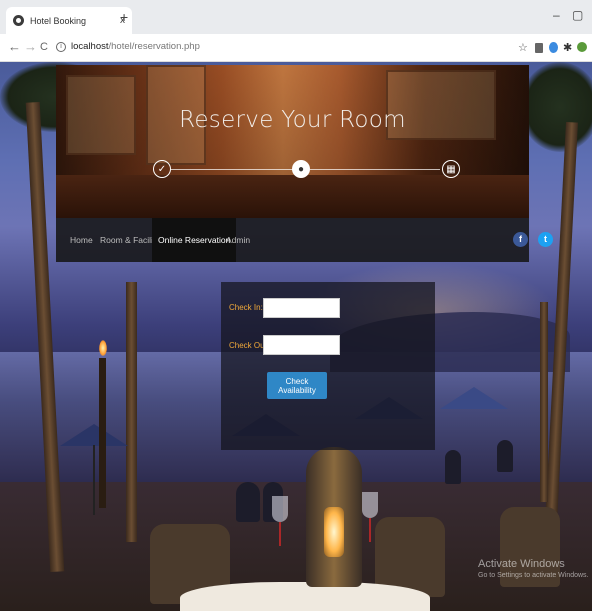 Image resolution: width=592 pixels, height=611 pixels. Describe the element at coordinates (18, 20) in the screenshot. I see `favicon-icon` at that location.